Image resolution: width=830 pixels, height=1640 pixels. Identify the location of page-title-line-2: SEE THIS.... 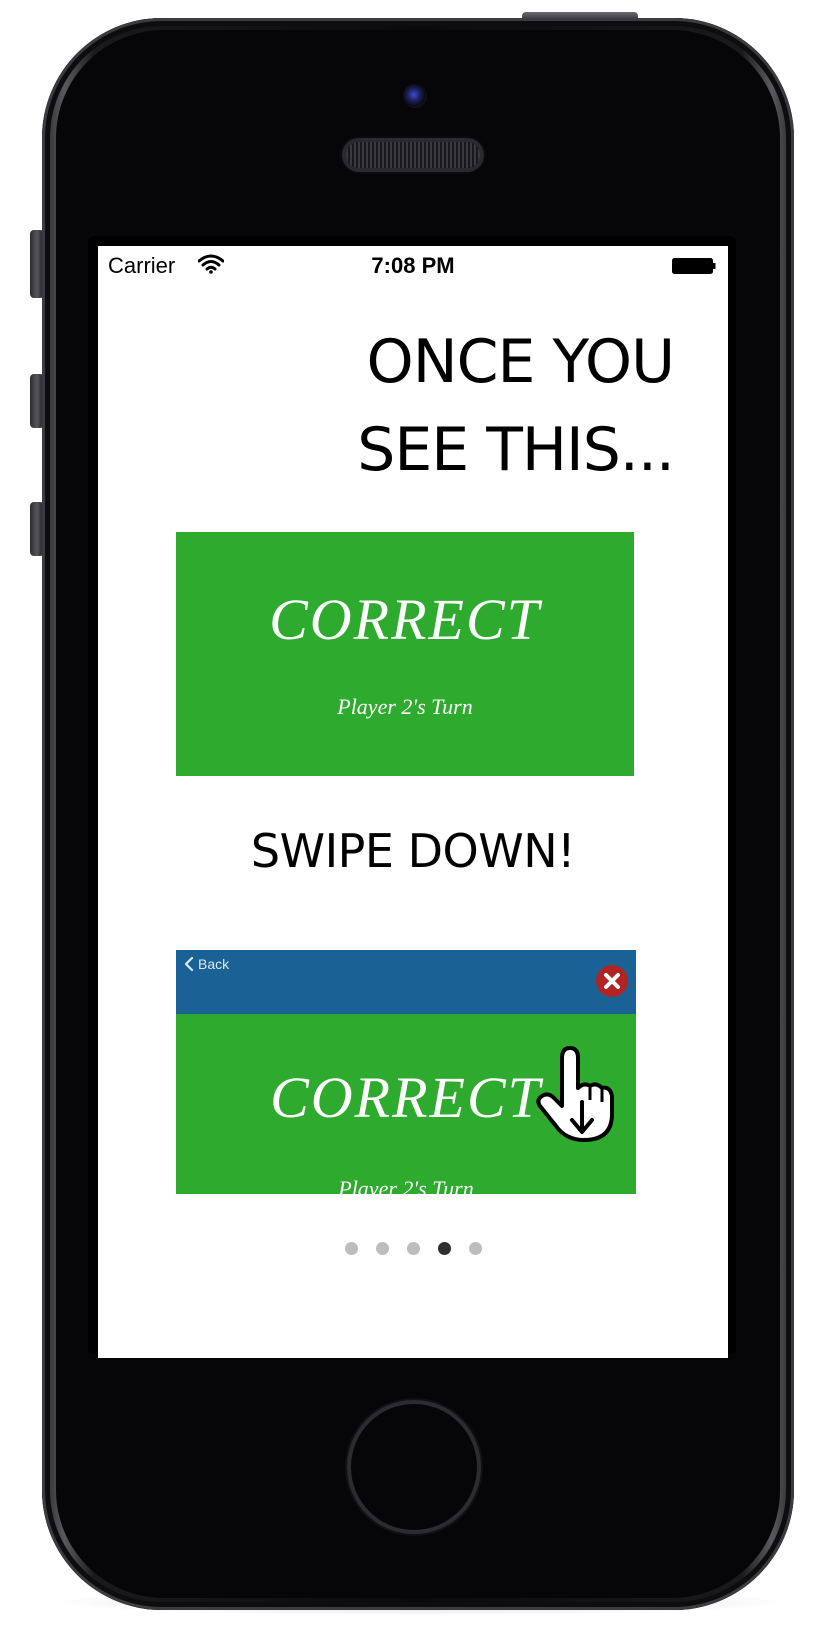
(516, 450).